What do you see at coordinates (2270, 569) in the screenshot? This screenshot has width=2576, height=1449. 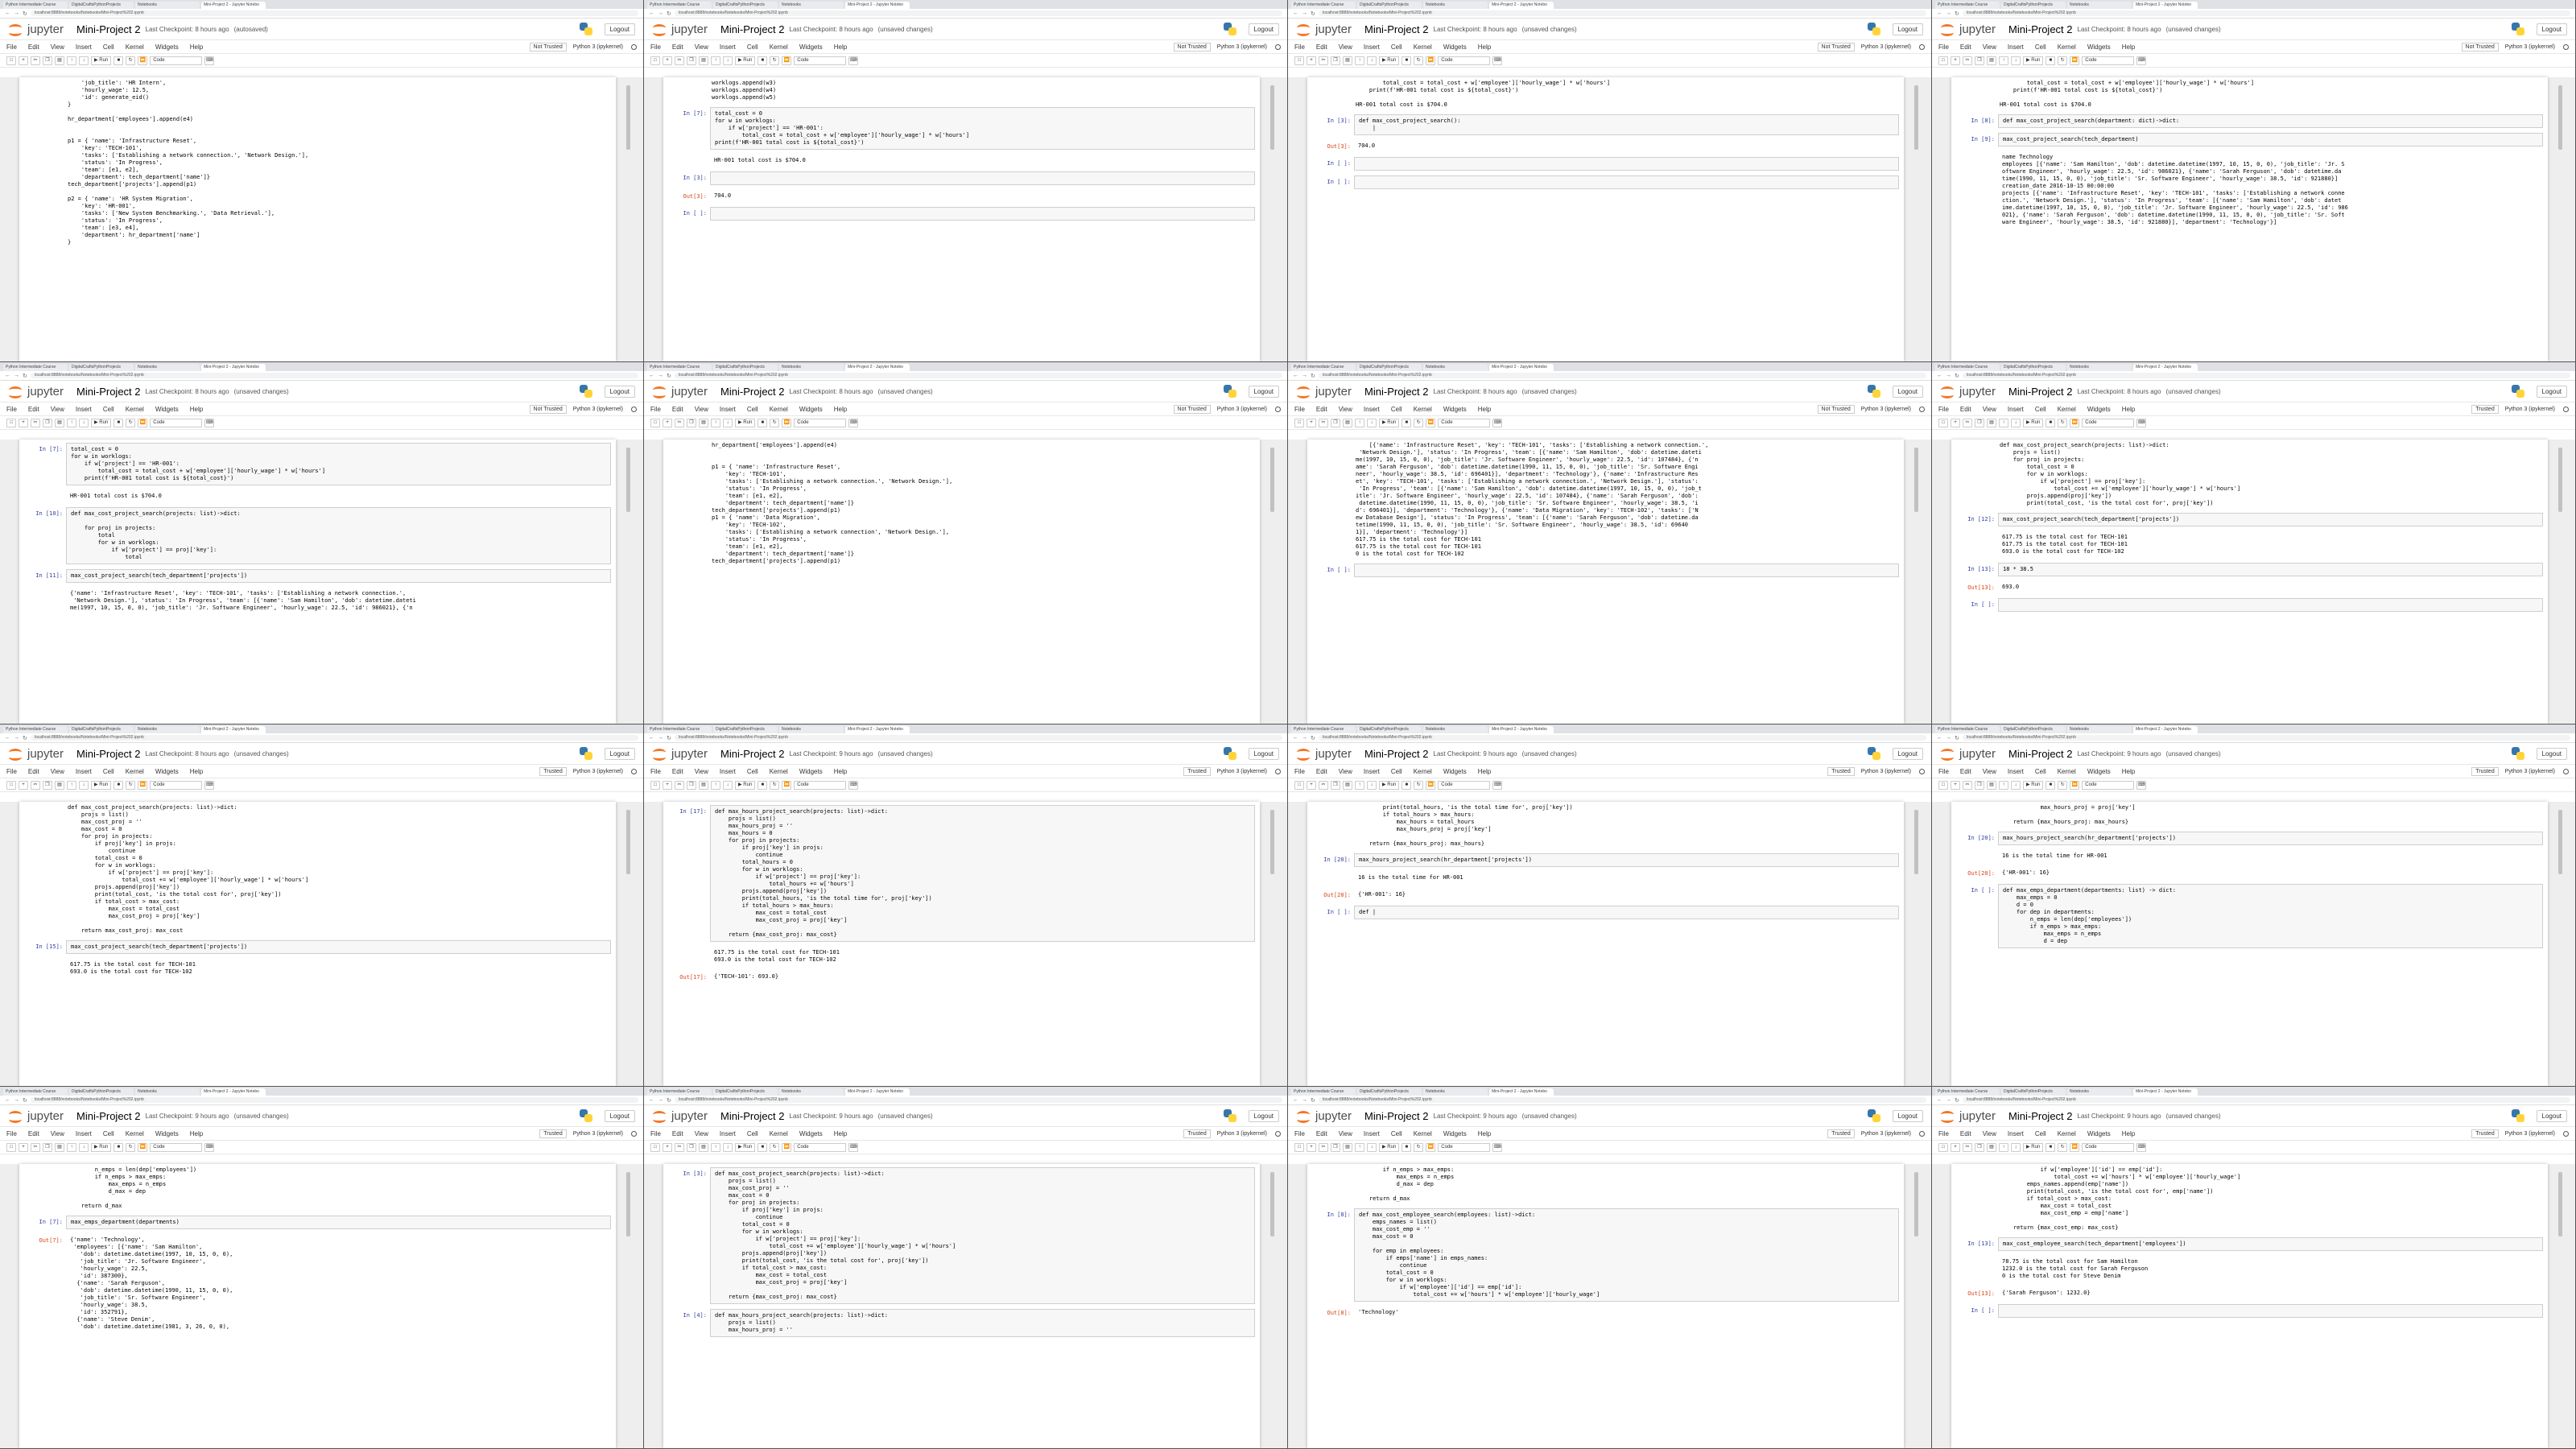 I see `code-editor: 18 * 38.5` at bounding box center [2270, 569].